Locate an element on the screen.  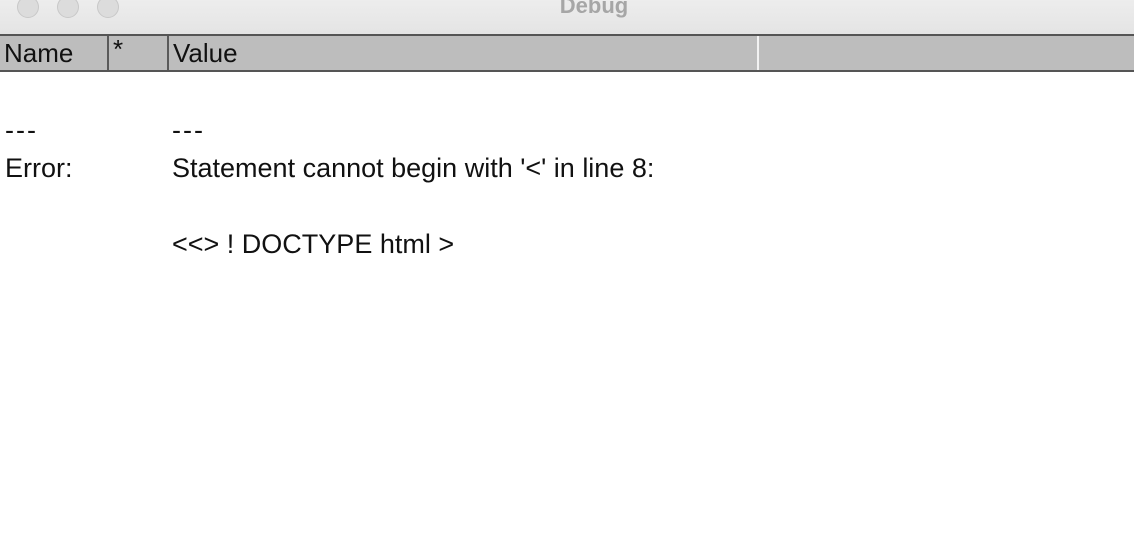
row-name-cell: --- is located at coordinates (21, 130).